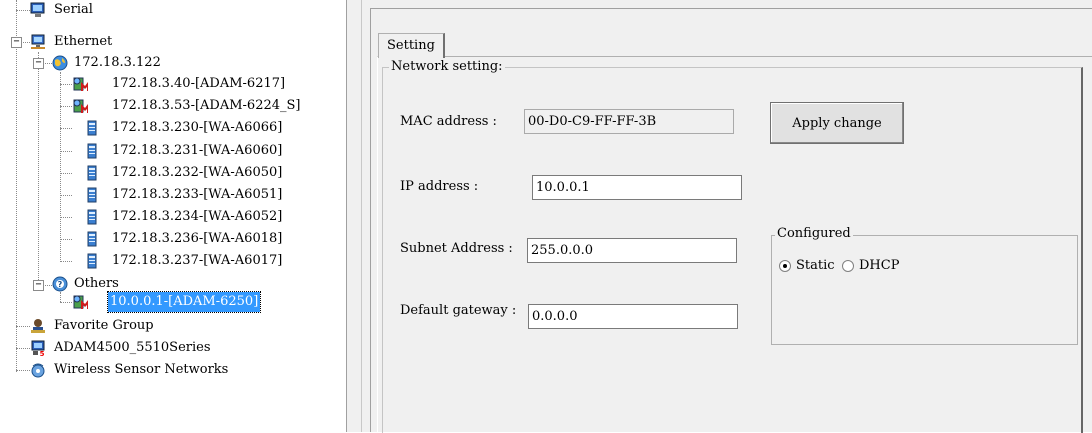  What do you see at coordinates (439, 186) in the screenshot?
I see `ip-label: IP address :` at bounding box center [439, 186].